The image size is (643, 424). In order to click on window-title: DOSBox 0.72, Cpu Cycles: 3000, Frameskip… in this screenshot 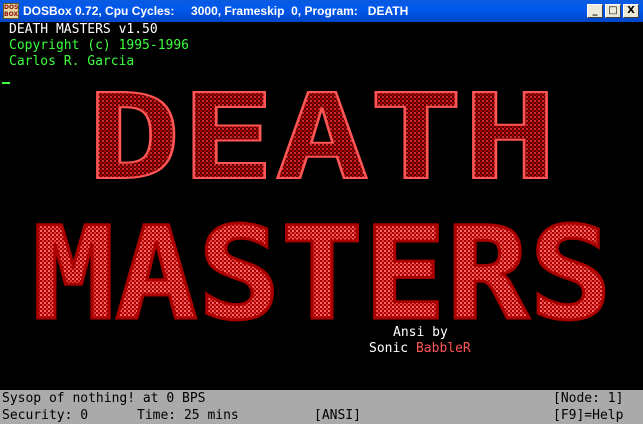, I will do `click(216, 11)`.